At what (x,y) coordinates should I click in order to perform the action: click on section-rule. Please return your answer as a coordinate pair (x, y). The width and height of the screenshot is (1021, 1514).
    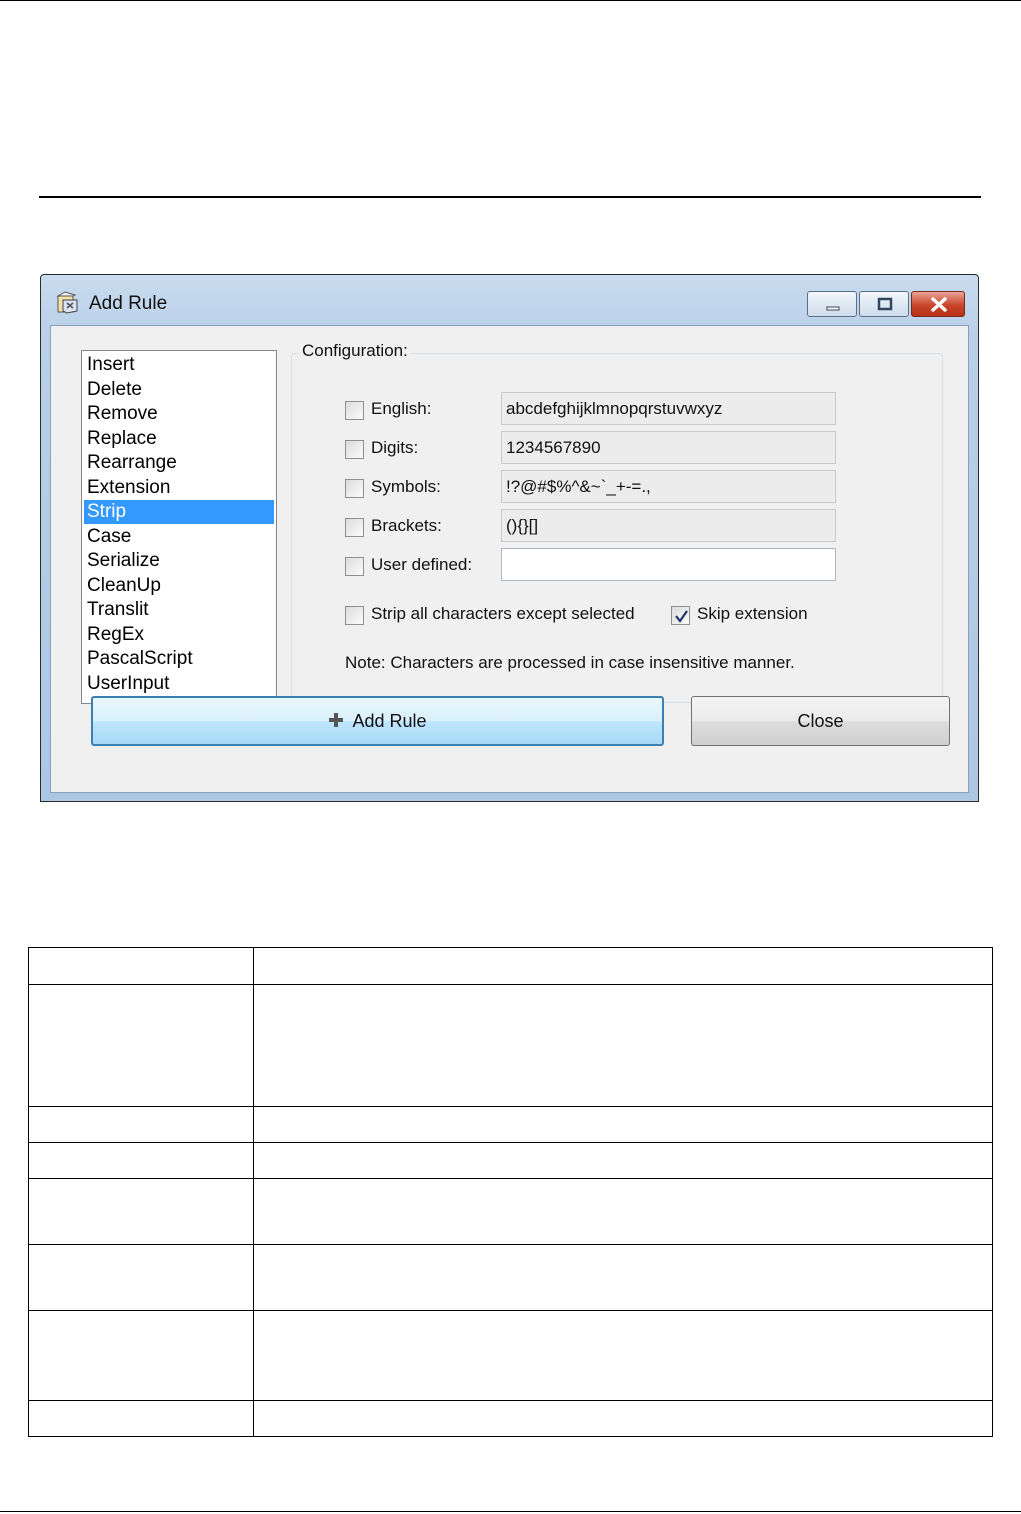
    Looking at the image, I should click on (510, 197).